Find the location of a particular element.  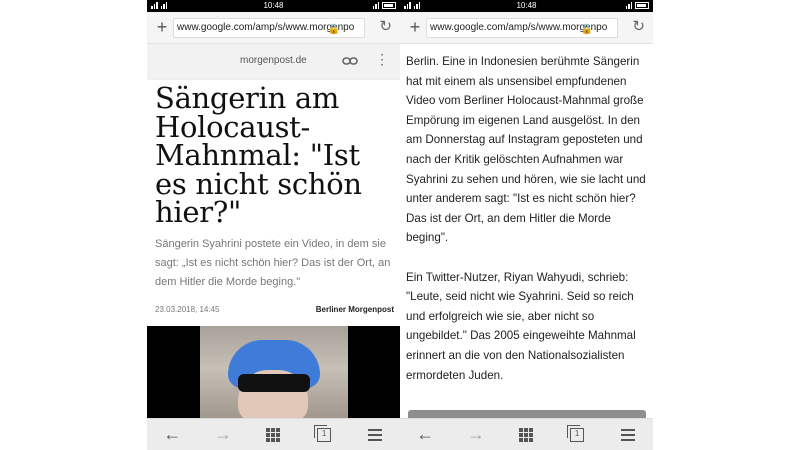

video-person-sunglasses is located at coordinates (274, 383).